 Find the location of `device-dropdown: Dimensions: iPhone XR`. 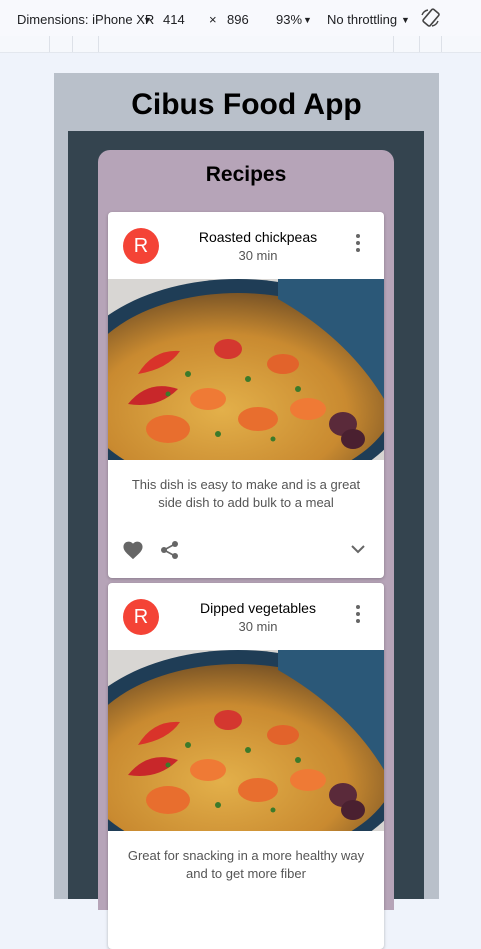

device-dropdown: Dimensions: iPhone XR is located at coordinates (85, 19).